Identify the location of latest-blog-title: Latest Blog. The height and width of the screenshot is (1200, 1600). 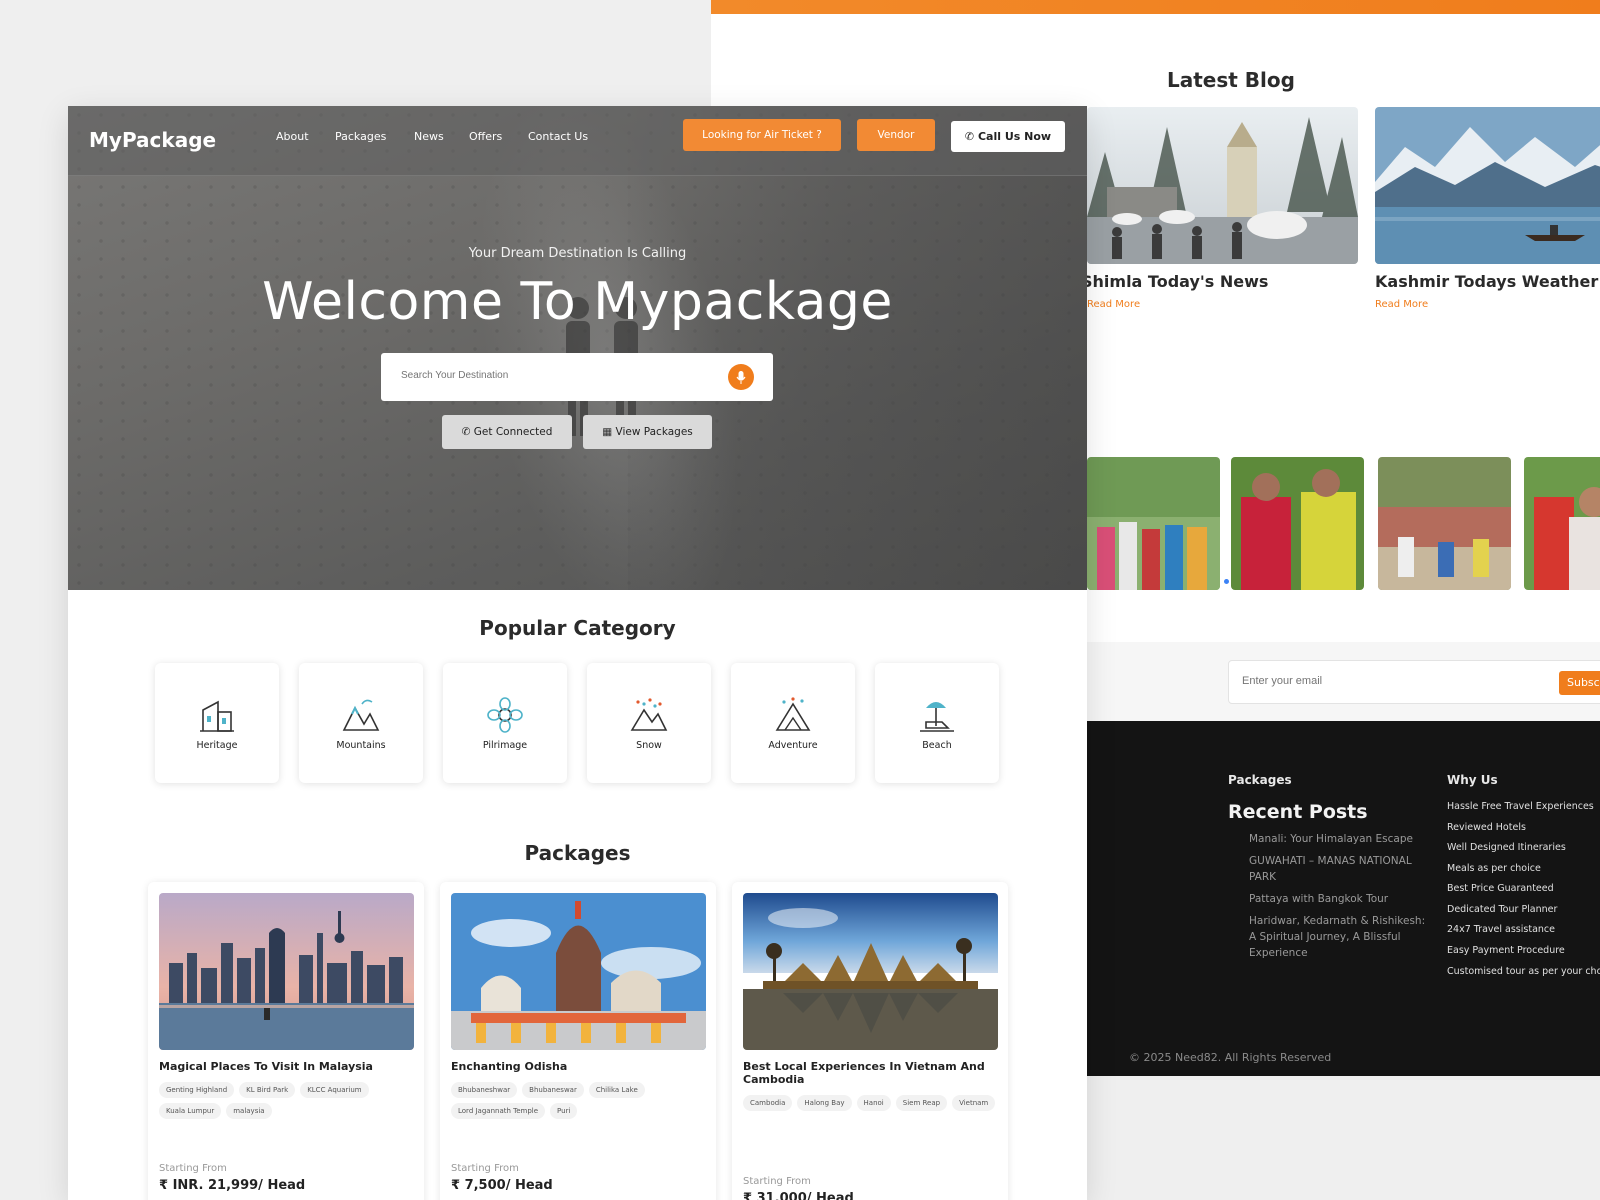
(1231, 80).